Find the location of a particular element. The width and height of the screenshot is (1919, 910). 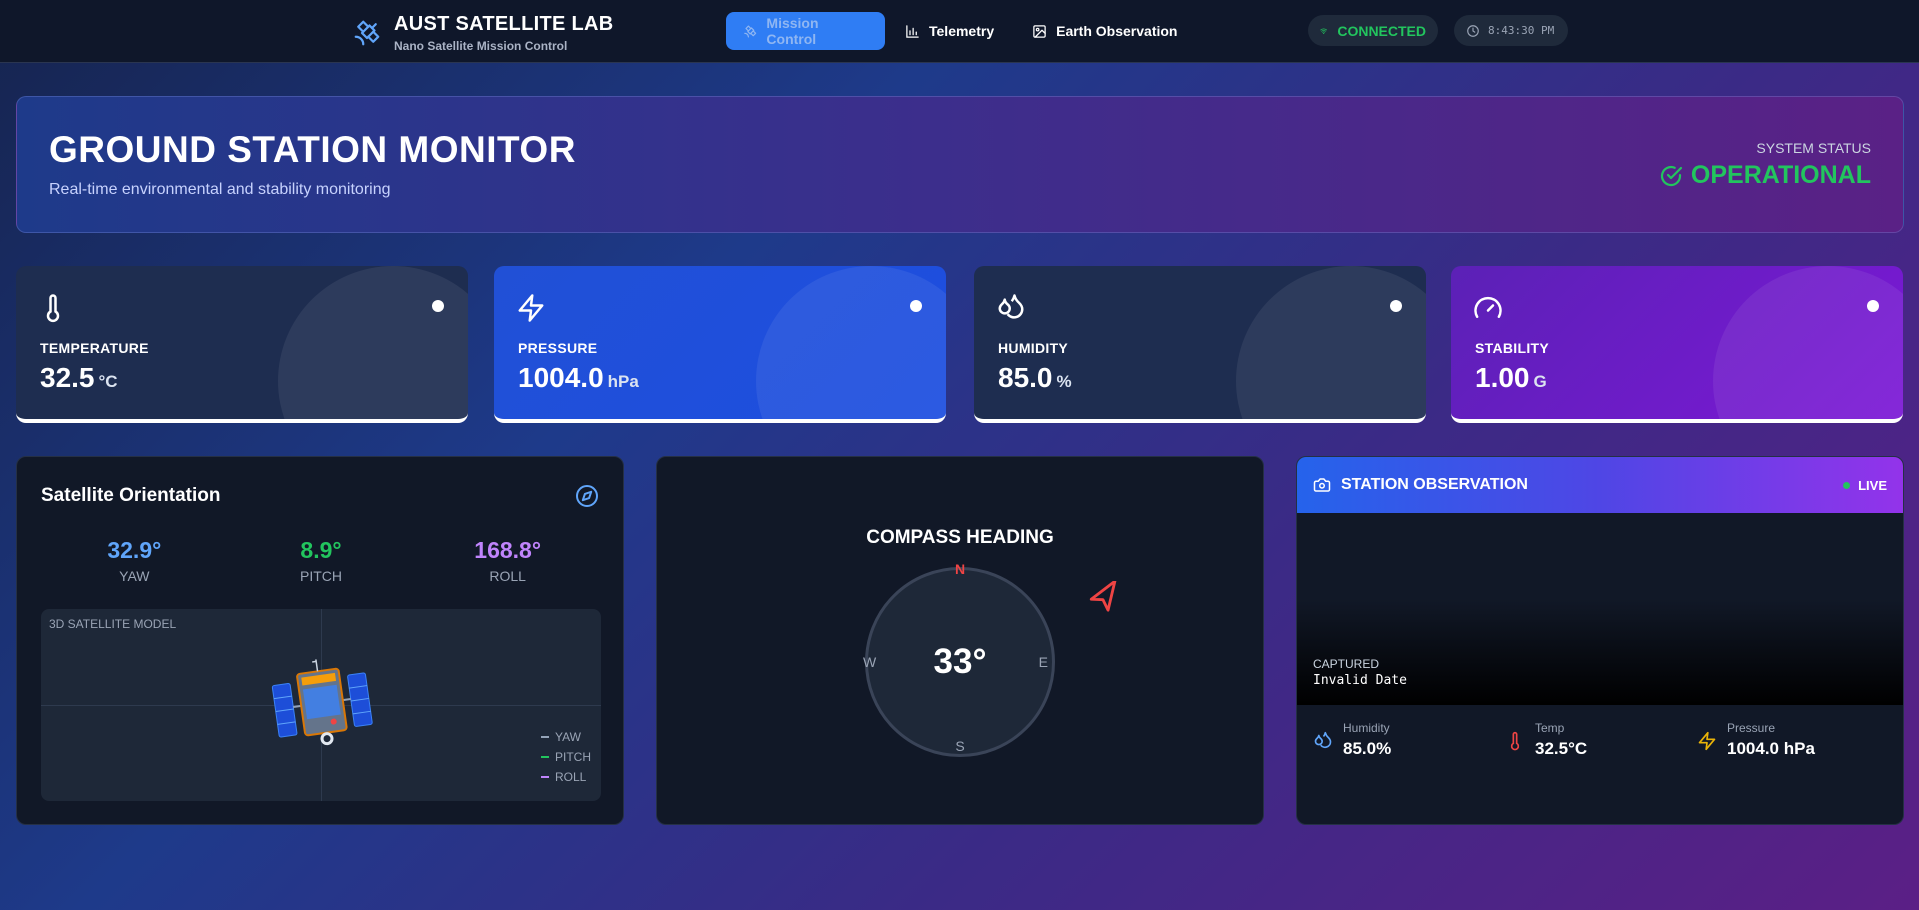

pitch-readout: 8.9° PITCH is located at coordinates (321, 560).